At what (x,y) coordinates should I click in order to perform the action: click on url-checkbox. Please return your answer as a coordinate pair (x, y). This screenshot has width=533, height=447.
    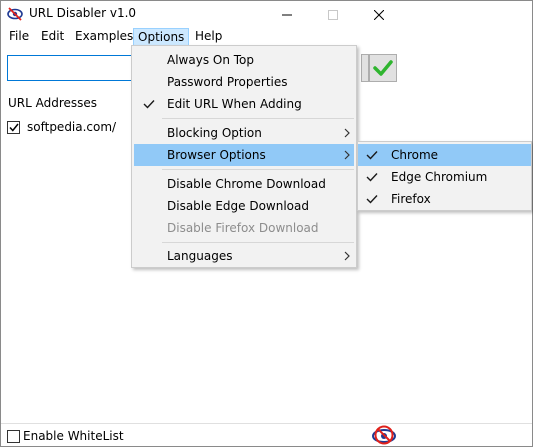
    Looking at the image, I should click on (13, 127).